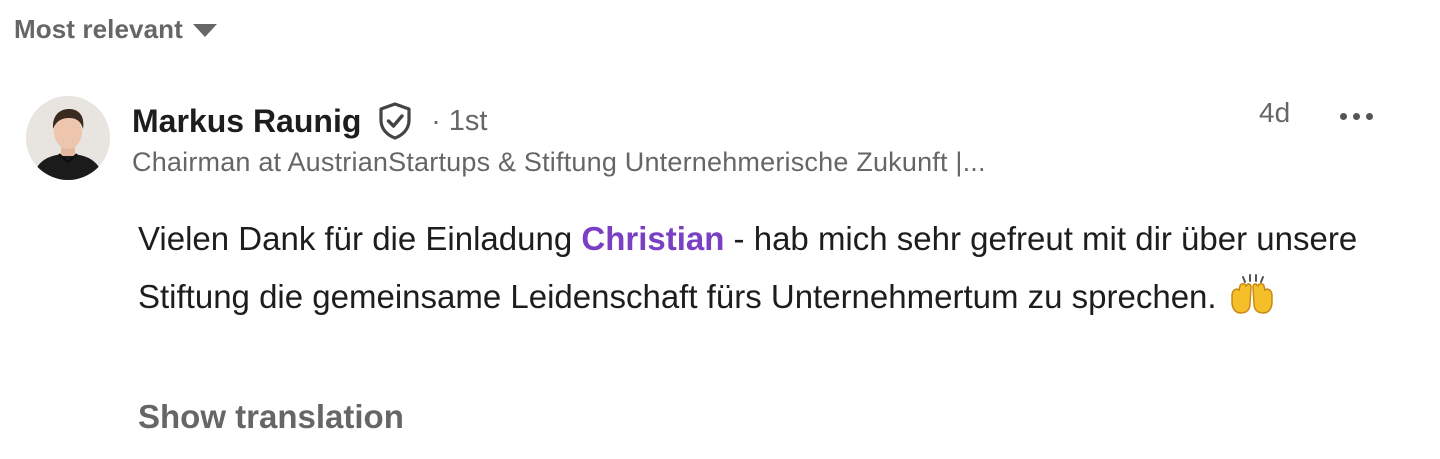 This screenshot has width=1440, height=459. Describe the element at coordinates (1252, 293) in the screenshot. I see `raising-hands-emoji` at that location.